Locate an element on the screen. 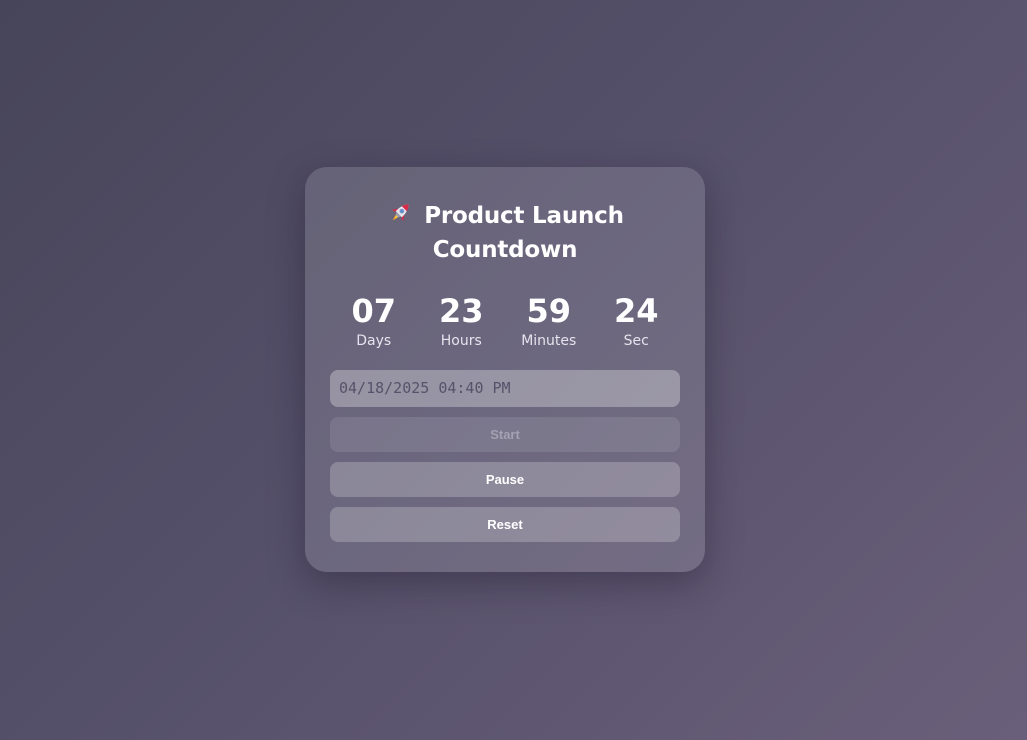  title-line-2: Countdown is located at coordinates (505, 250).